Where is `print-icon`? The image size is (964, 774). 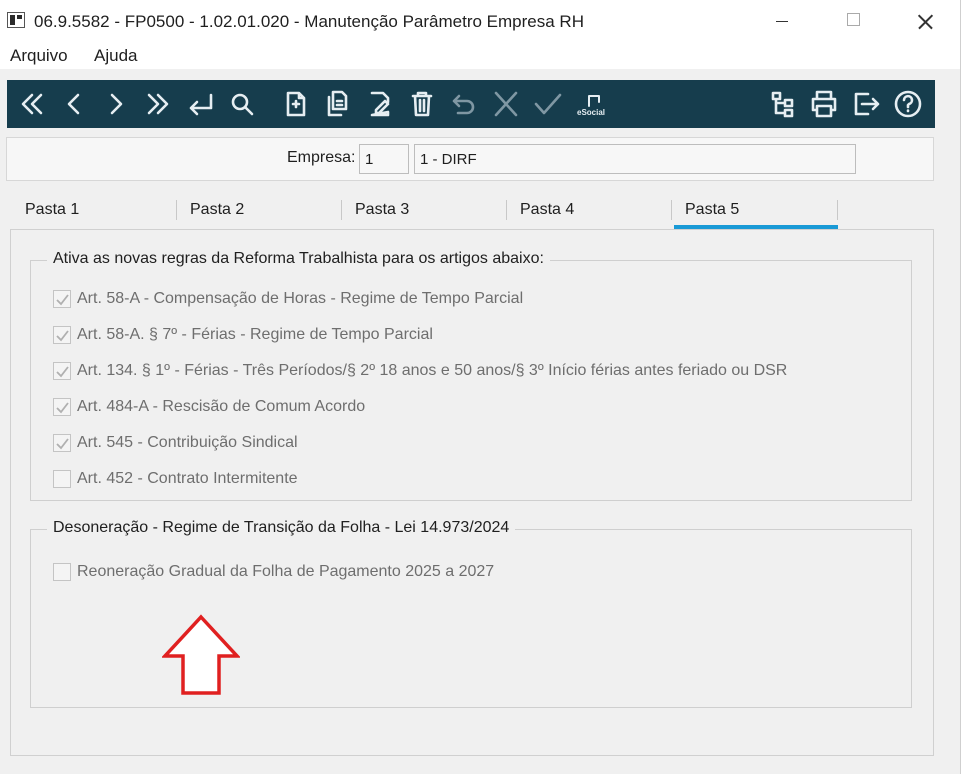
print-icon is located at coordinates (824, 104).